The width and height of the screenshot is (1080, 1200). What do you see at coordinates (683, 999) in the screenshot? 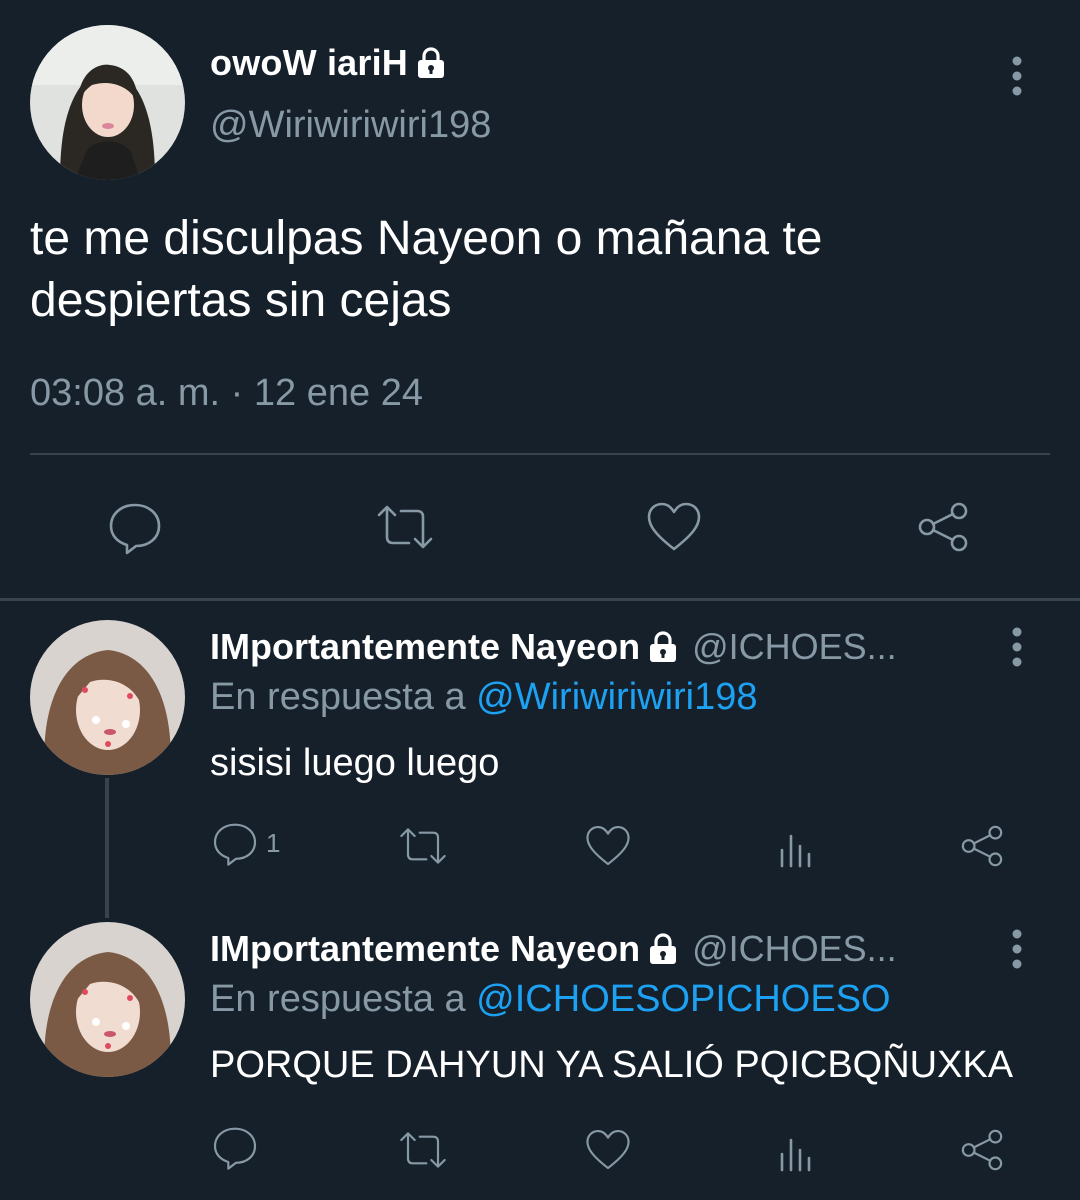
I see `reply-to-link: @ICHOESOPICHOESO` at bounding box center [683, 999].